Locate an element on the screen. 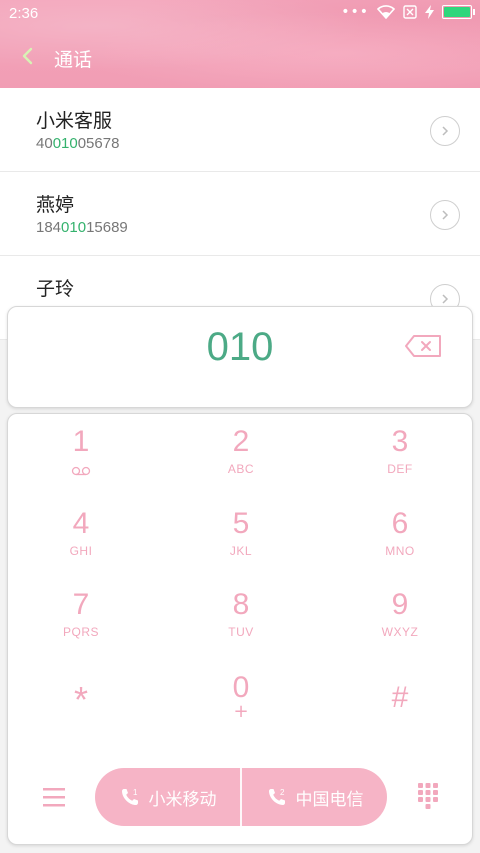 Image resolution: width=480 pixels, height=853 pixels. key-2: 2 ABC is located at coordinates (241, 458).